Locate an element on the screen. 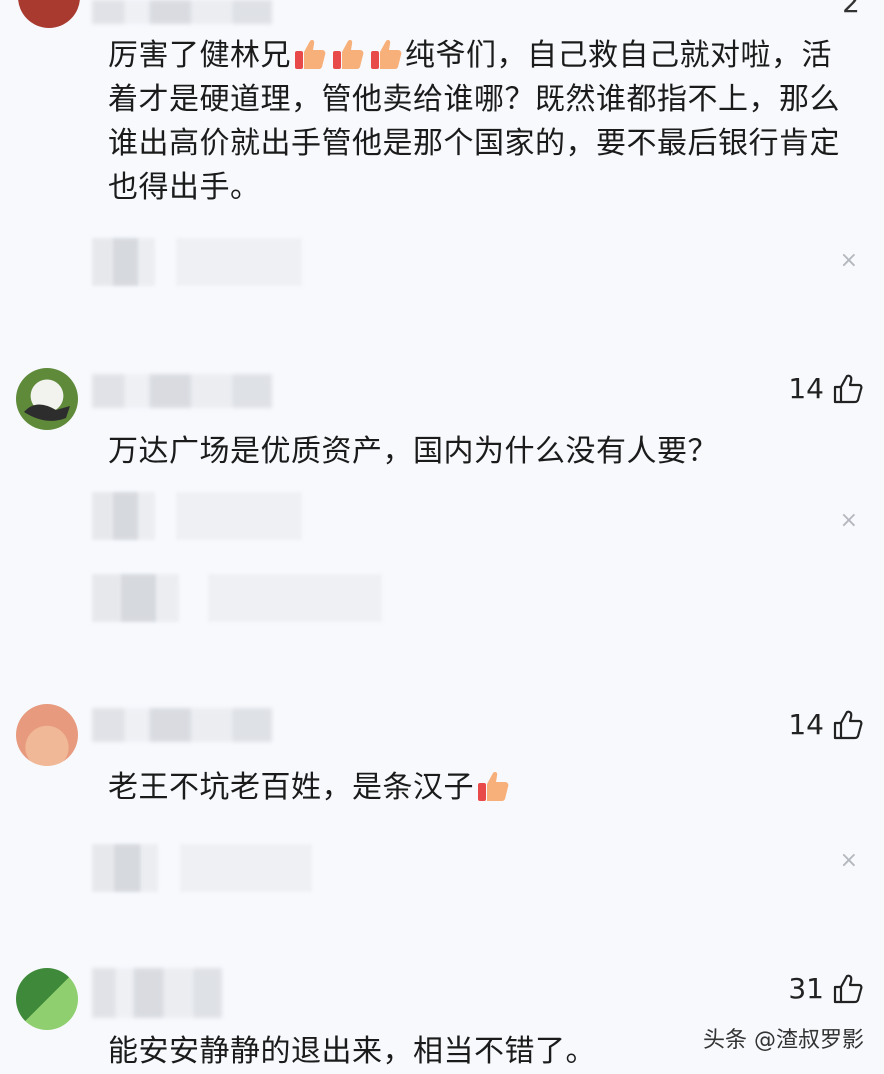  like-count: 31 is located at coordinates (806, 988).